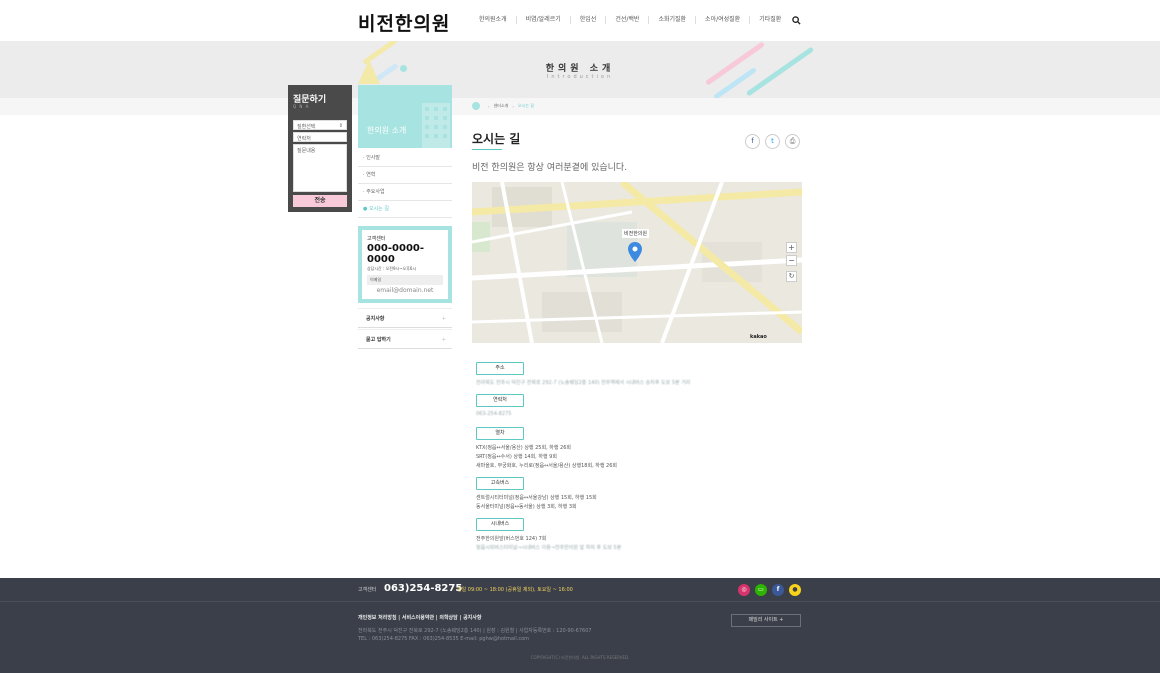 Image resolution: width=1160 pixels, height=673 pixels. Describe the element at coordinates (373, 158) in the screenshot. I see `lnb-item-label: 인사말` at that location.